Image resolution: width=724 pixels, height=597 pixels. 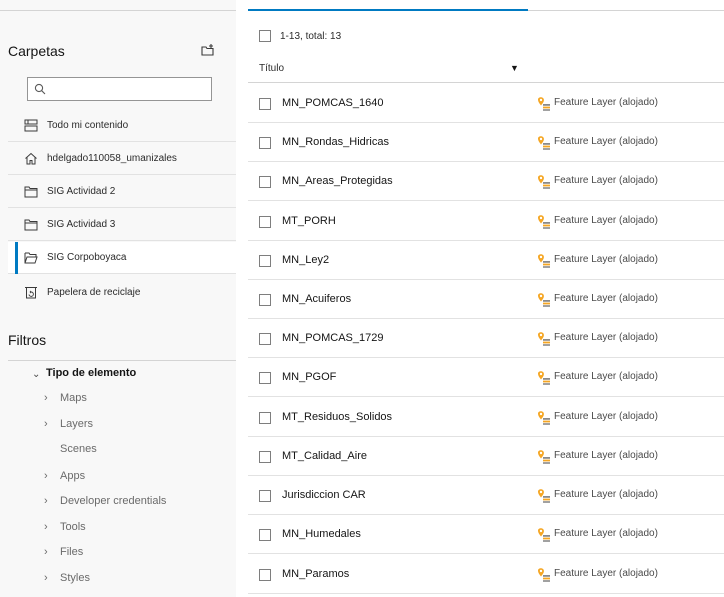 I want to click on item-title: MN_Rondas_Hidricas, so click(x=335, y=142).